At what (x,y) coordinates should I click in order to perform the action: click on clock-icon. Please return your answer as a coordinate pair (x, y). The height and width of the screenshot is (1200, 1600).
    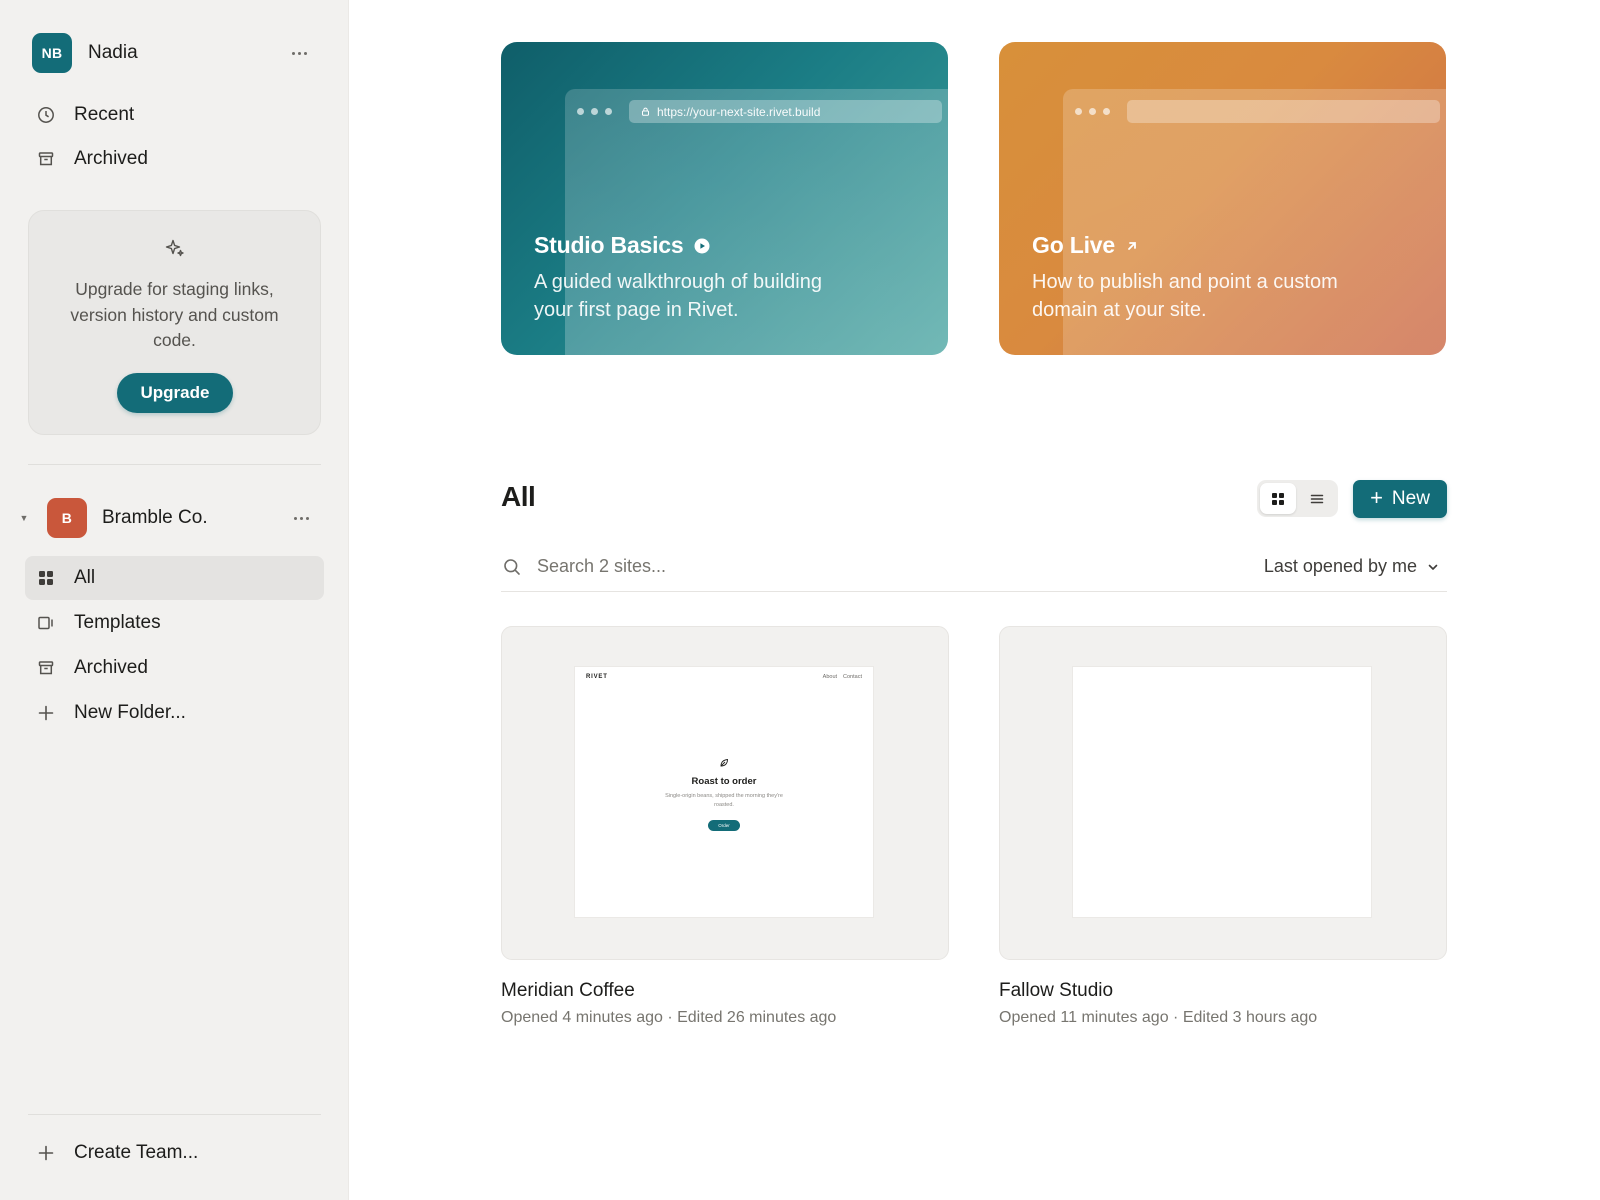
    Looking at the image, I should click on (46, 115).